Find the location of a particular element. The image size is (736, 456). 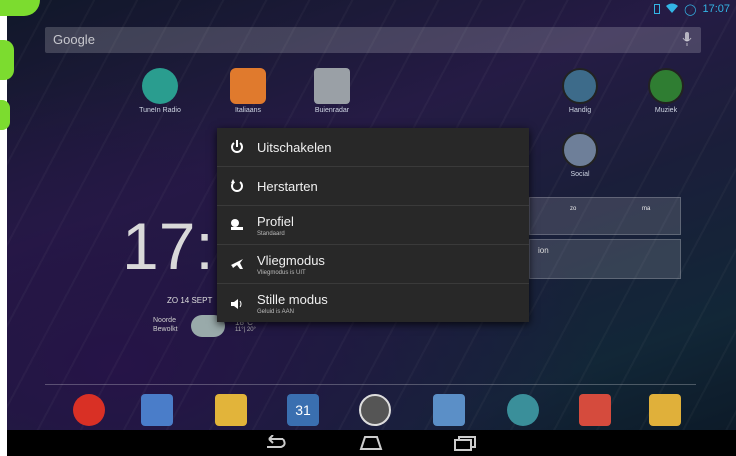

gmail-icon is located at coordinates (595, 410).